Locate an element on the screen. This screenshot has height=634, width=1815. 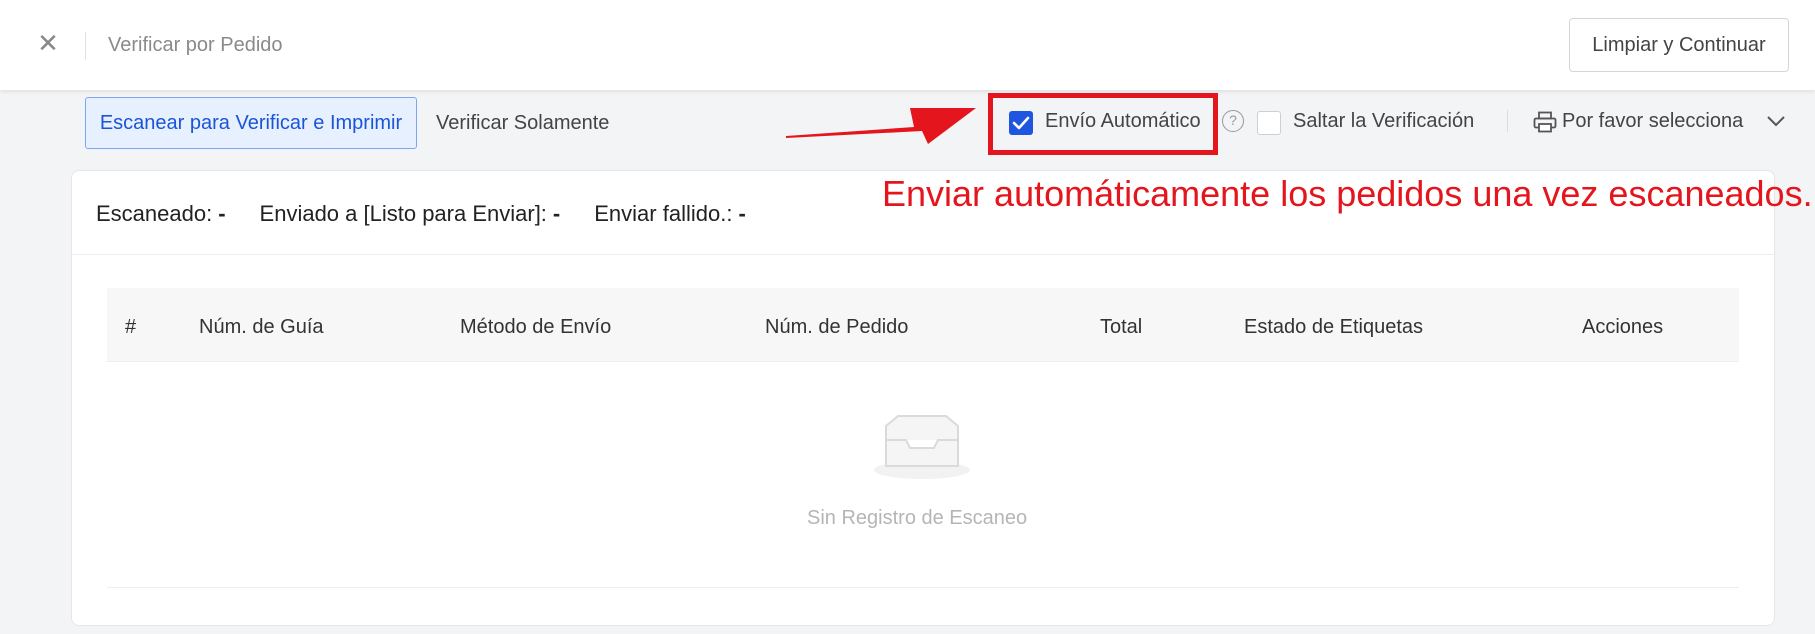
column-header: Método de Envío is located at coordinates (536, 327).